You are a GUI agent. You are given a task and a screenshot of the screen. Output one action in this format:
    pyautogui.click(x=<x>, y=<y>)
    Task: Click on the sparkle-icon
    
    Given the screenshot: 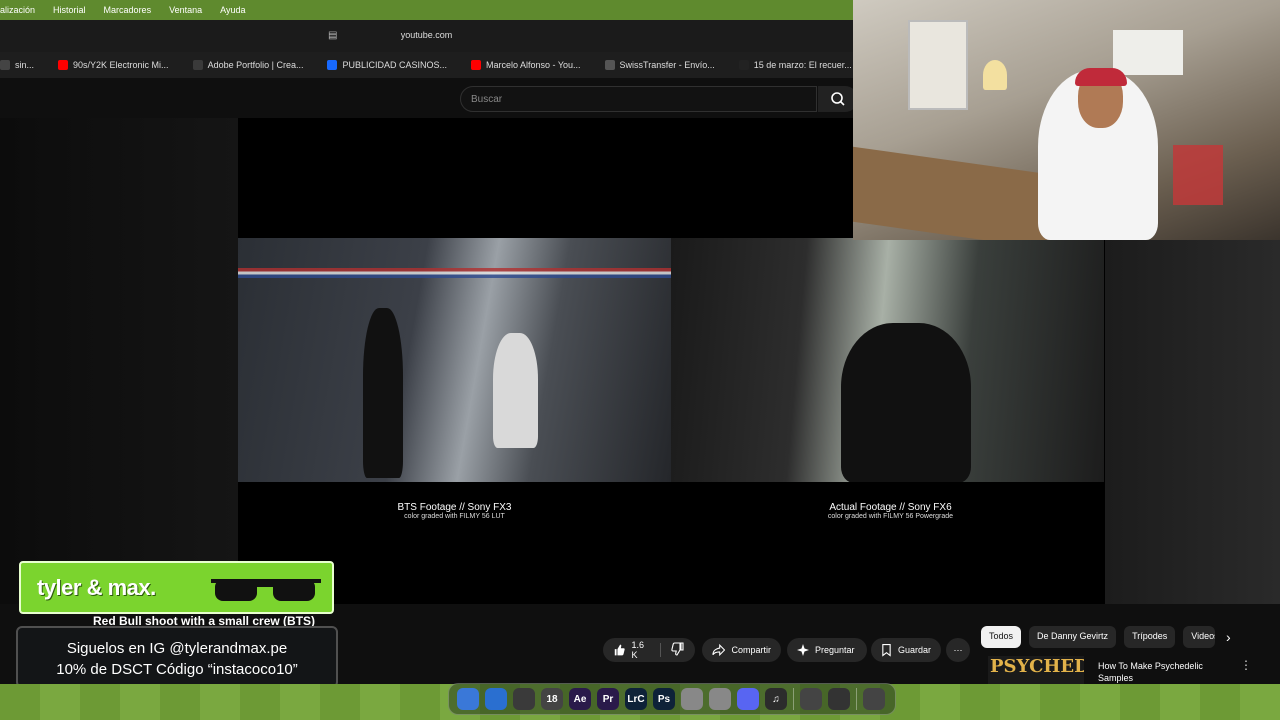 What is the action you would take?
    pyautogui.click(x=803, y=650)
    